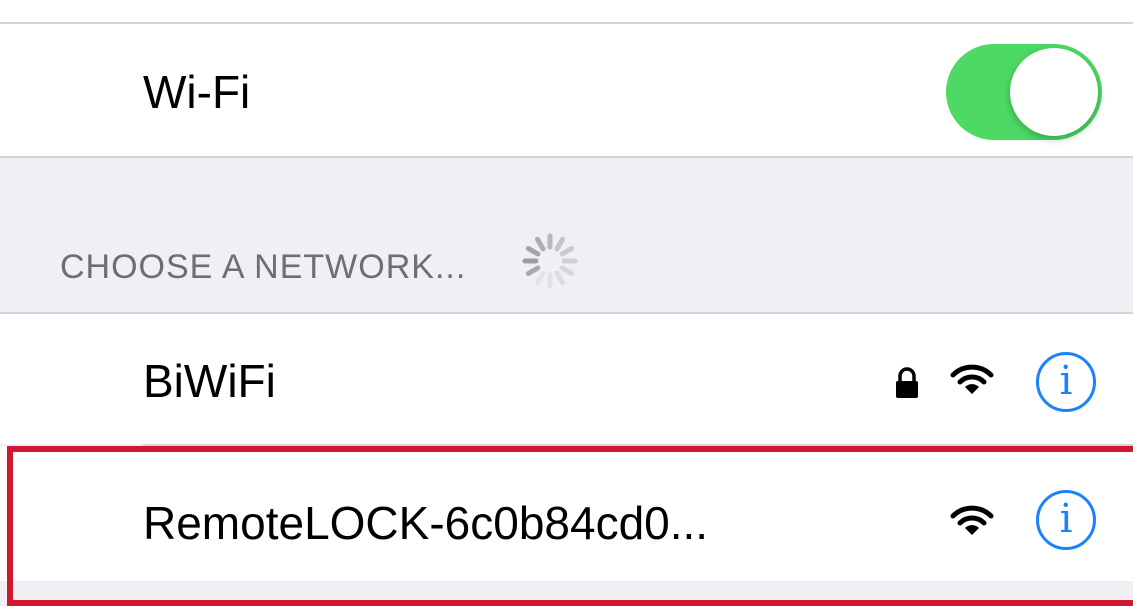 The image size is (1133, 606). Describe the element at coordinates (197, 92) in the screenshot. I see `wifi-label: Wi-Fi` at that location.